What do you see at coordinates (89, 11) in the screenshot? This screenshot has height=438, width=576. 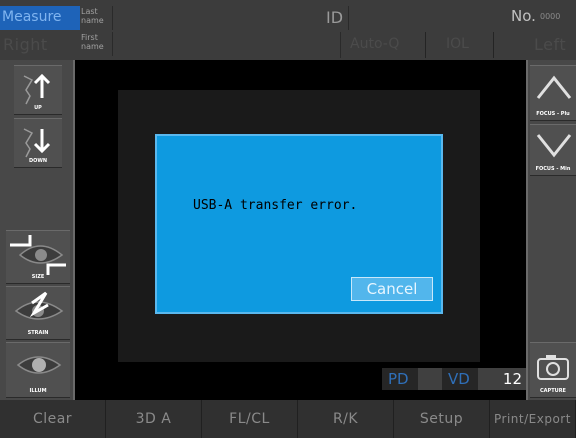 I see `last-name-label-line1: Last` at bounding box center [89, 11].